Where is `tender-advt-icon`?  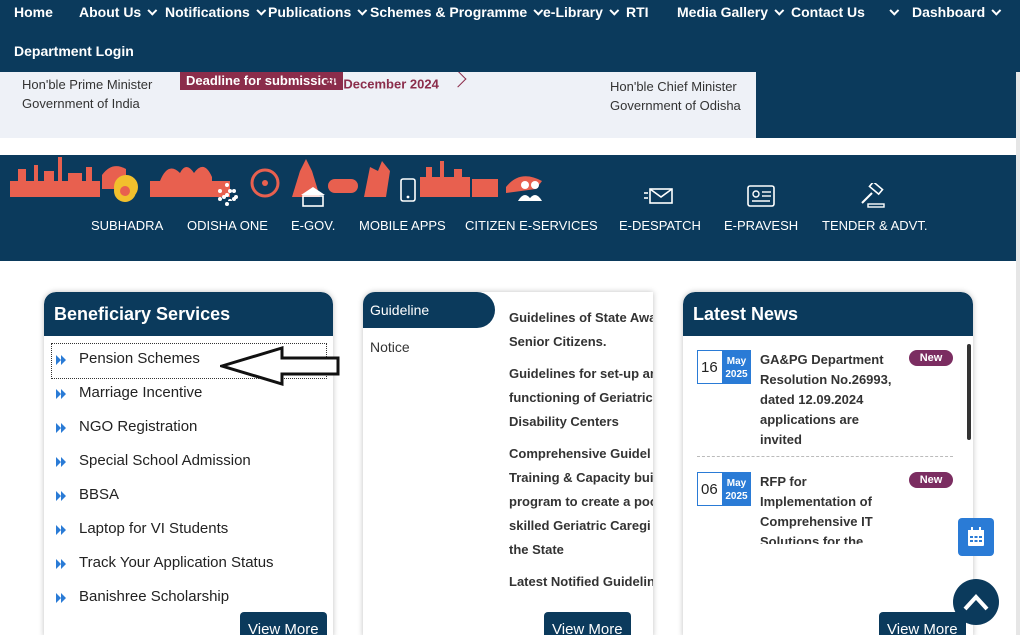 tender-advt-icon is located at coordinates (873, 195).